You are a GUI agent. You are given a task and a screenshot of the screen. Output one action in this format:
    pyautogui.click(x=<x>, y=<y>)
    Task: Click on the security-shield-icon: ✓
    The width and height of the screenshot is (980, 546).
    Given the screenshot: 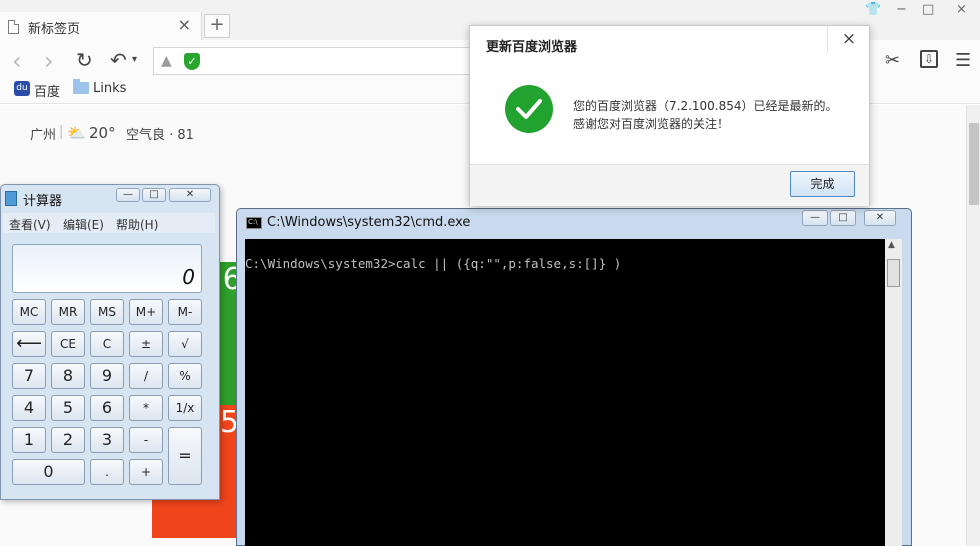 What is the action you would take?
    pyautogui.click(x=192, y=61)
    